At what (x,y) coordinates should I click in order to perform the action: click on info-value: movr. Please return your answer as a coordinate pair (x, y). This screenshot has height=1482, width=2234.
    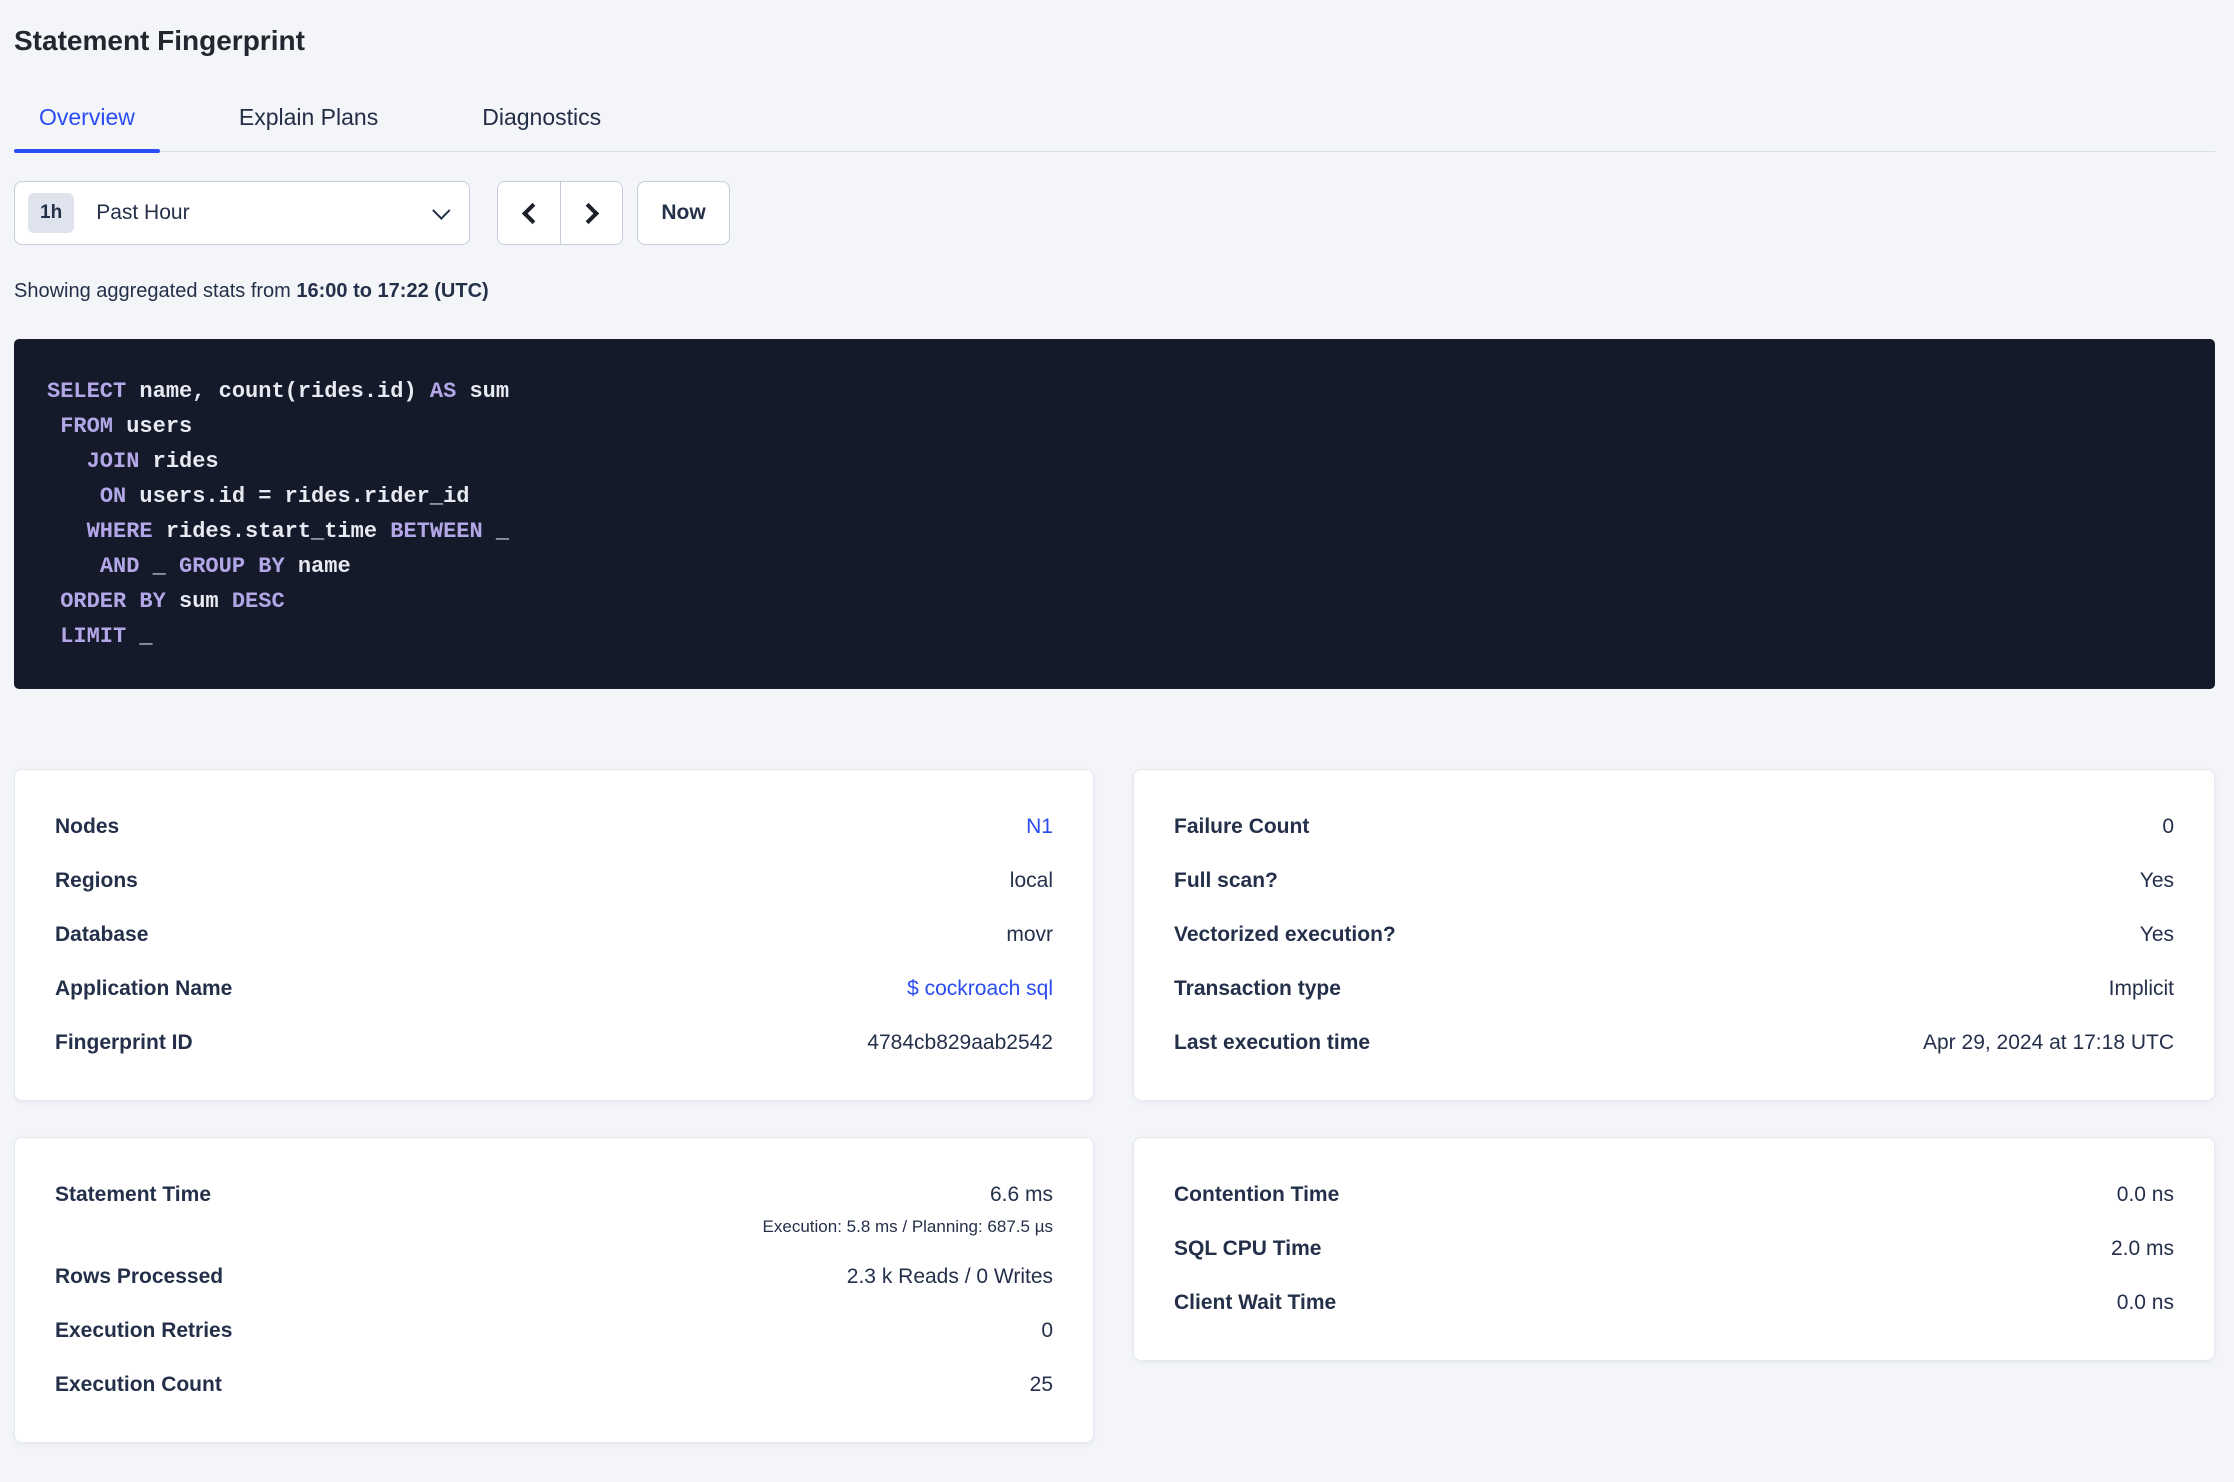
    Looking at the image, I should click on (1029, 934).